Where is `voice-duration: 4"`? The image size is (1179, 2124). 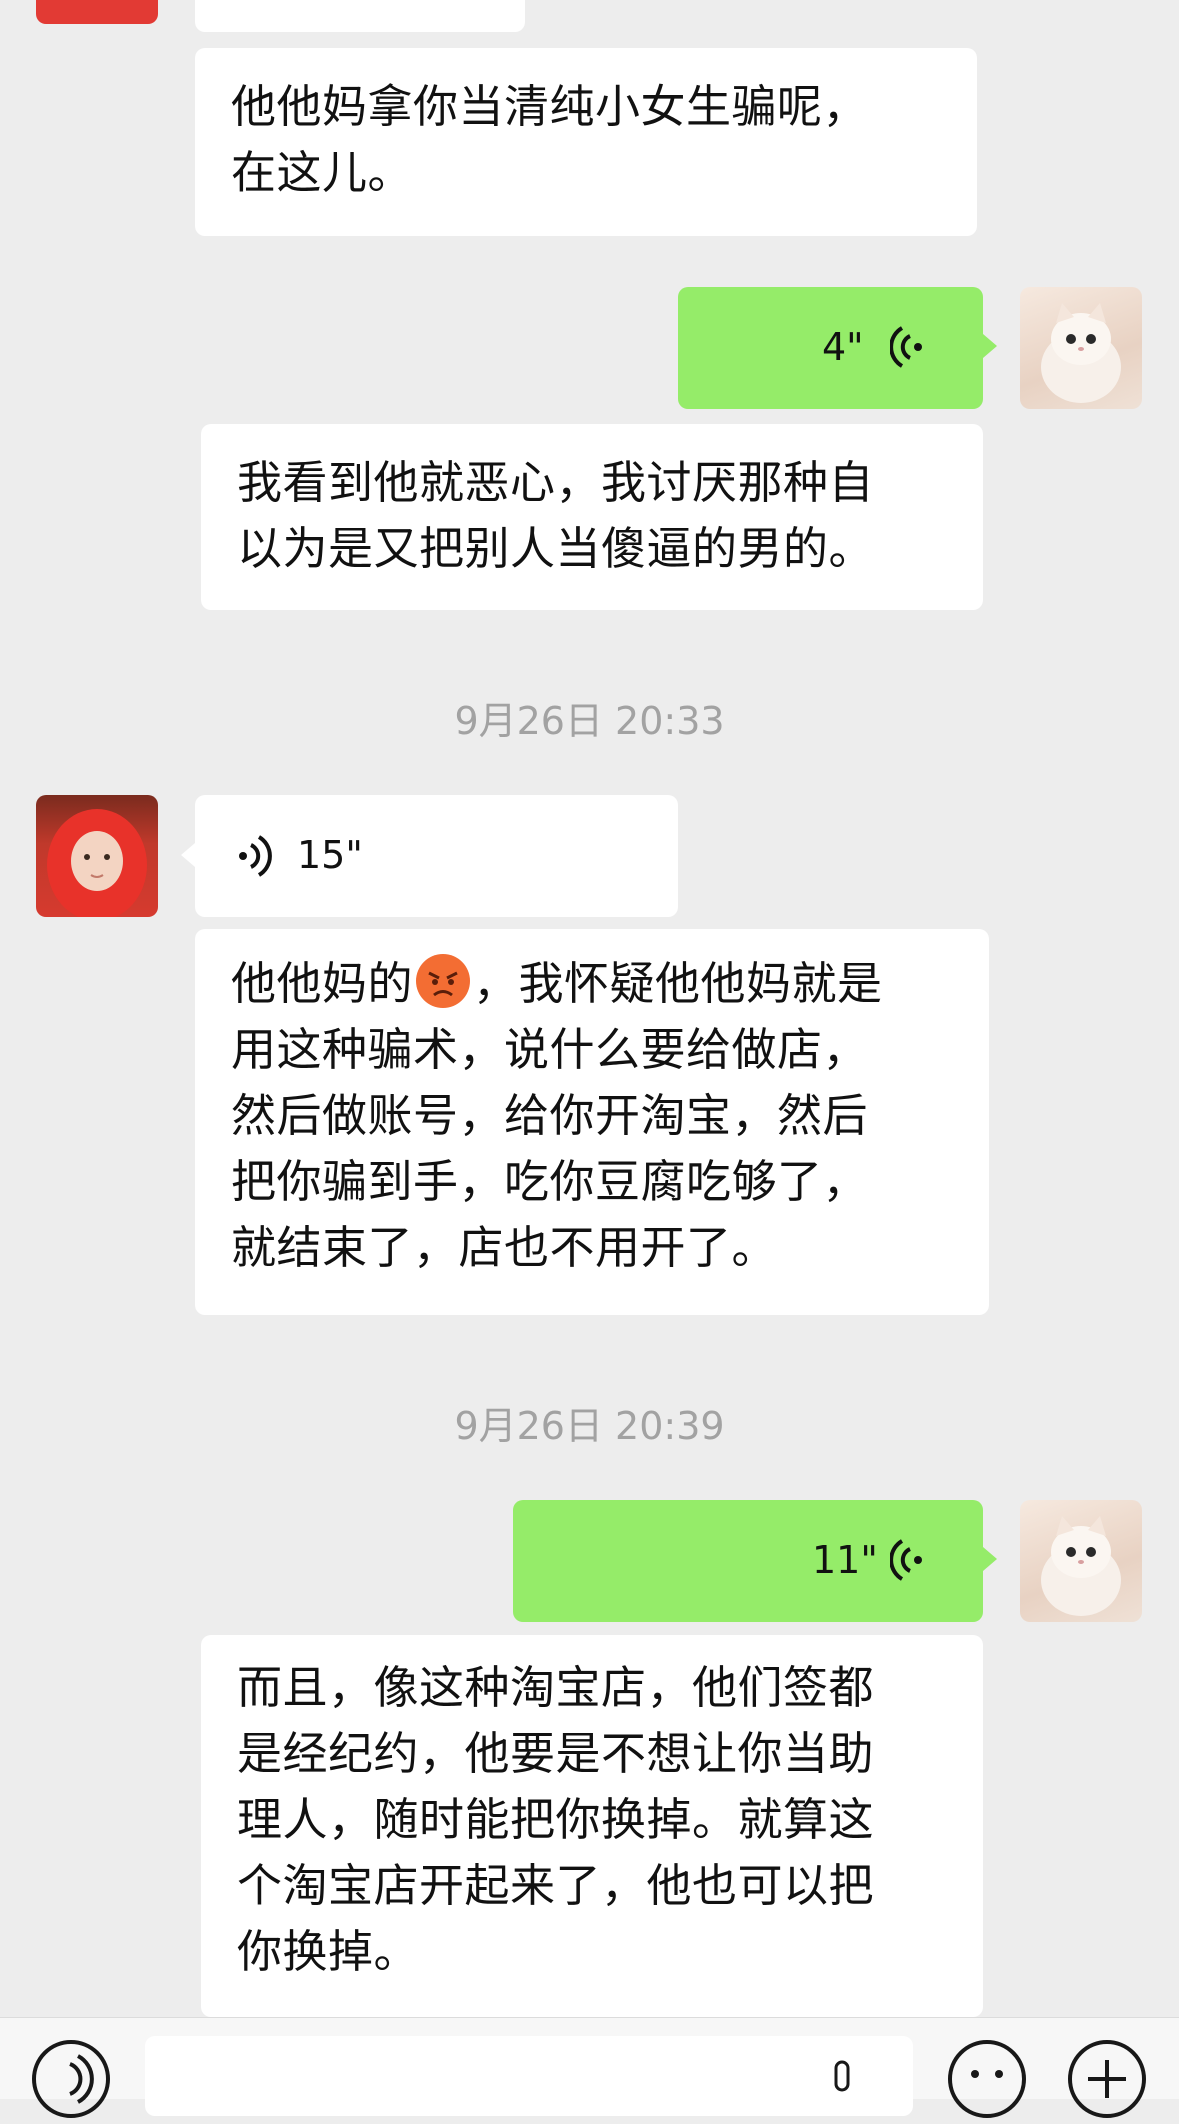 voice-duration: 4" is located at coordinates (843, 347).